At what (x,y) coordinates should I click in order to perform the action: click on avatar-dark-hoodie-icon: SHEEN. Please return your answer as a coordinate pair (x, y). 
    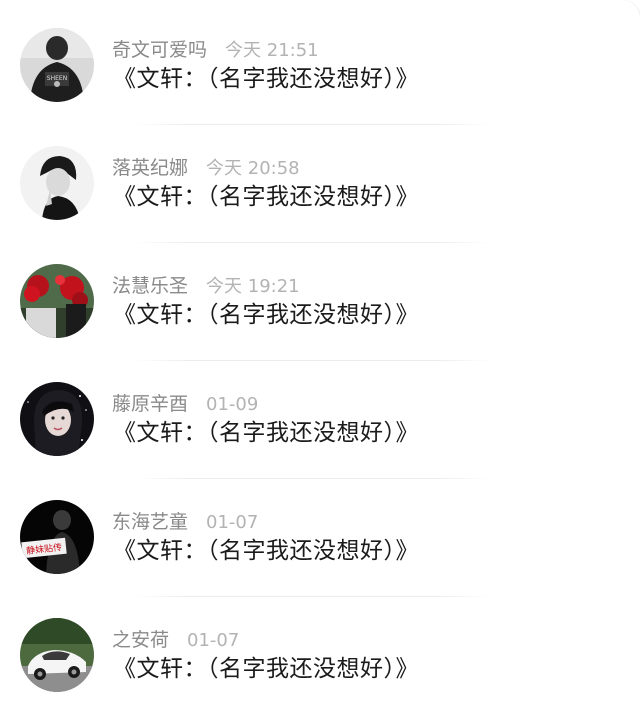
    Looking at the image, I should click on (57, 65).